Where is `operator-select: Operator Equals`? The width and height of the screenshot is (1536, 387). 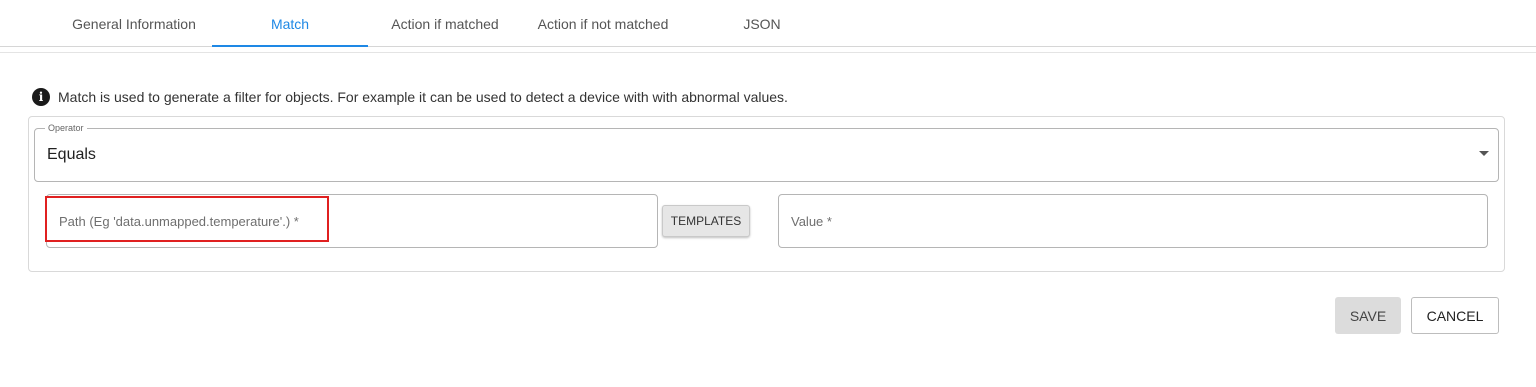 operator-select: Operator Equals is located at coordinates (766, 152).